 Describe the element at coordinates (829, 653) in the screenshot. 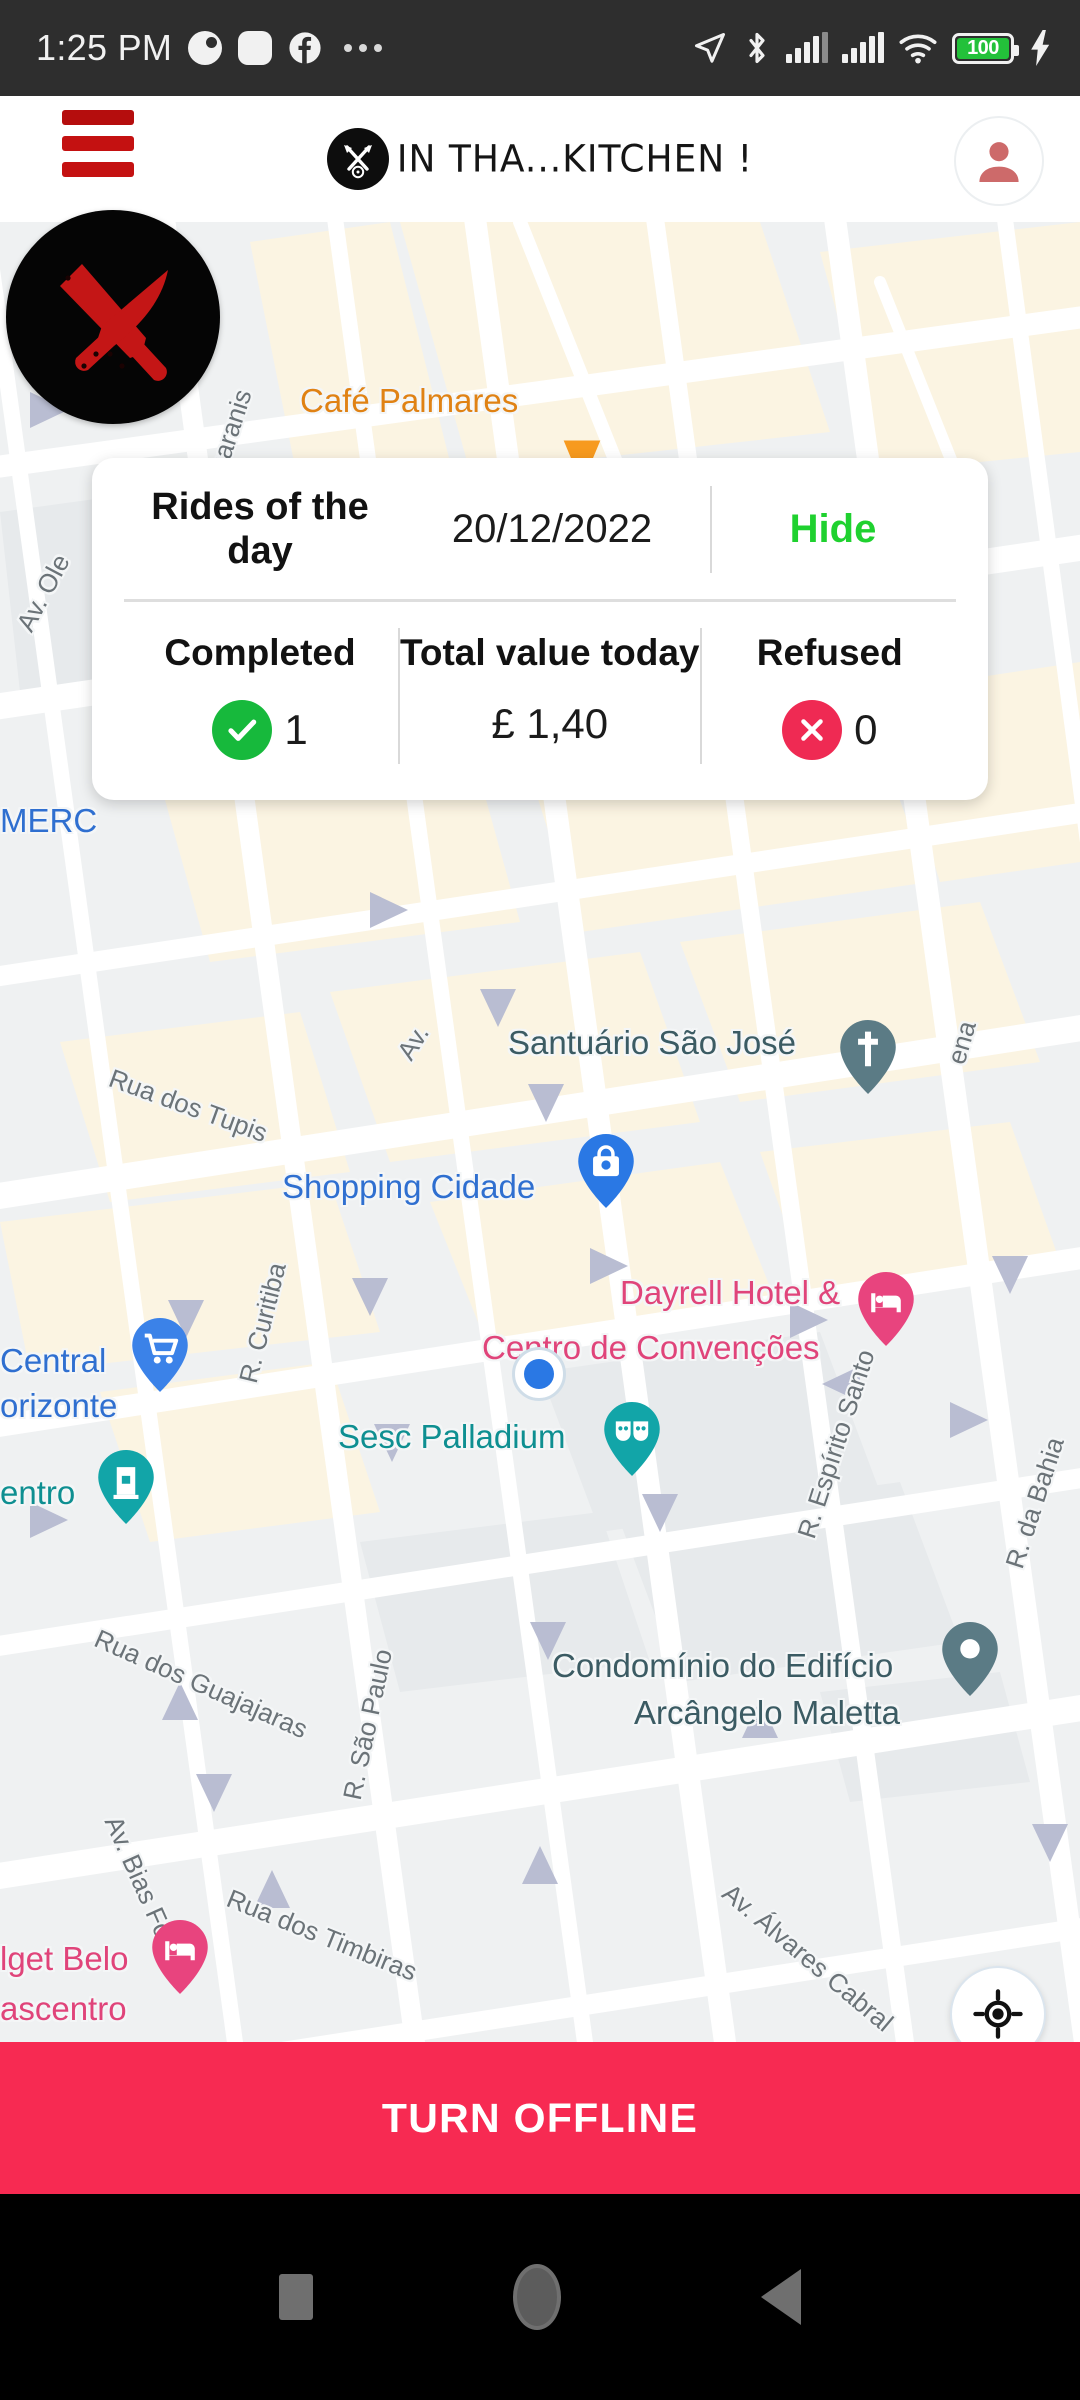

I see `stat-label: Refused` at that location.